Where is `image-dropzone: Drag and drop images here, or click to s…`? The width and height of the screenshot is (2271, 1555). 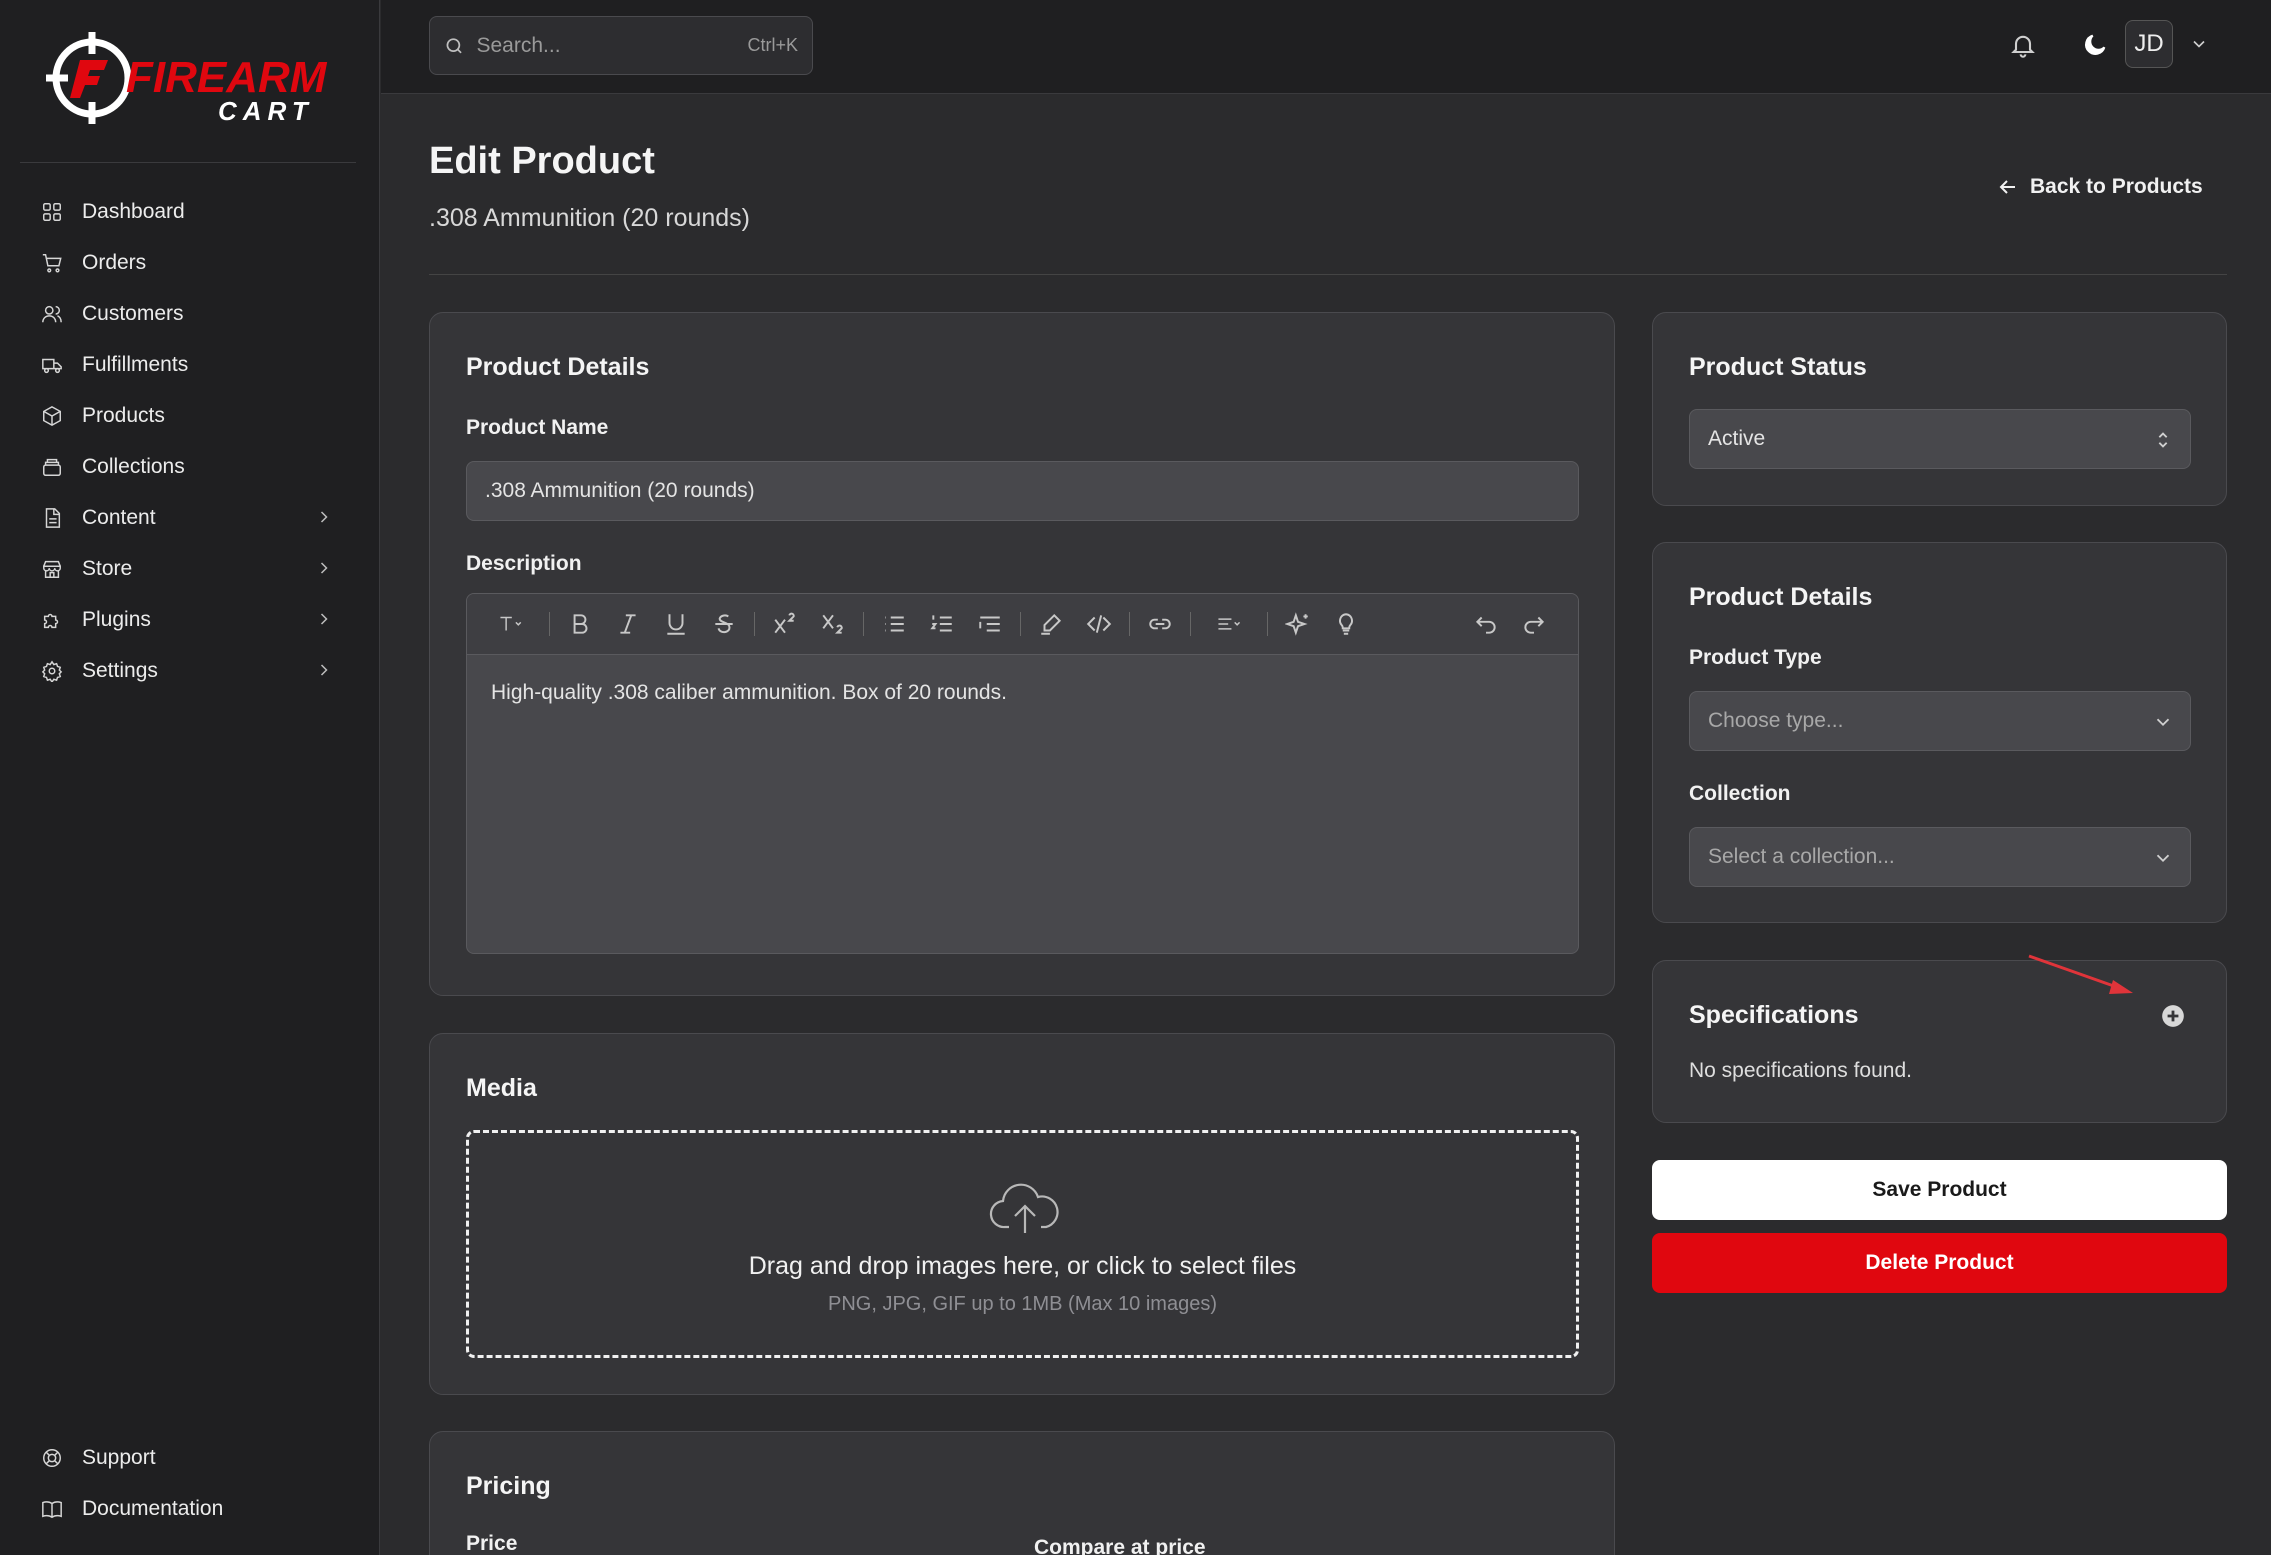 image-dropzone: Drag and drop images here, or click to s… is located at coordinates (1022, 1244).